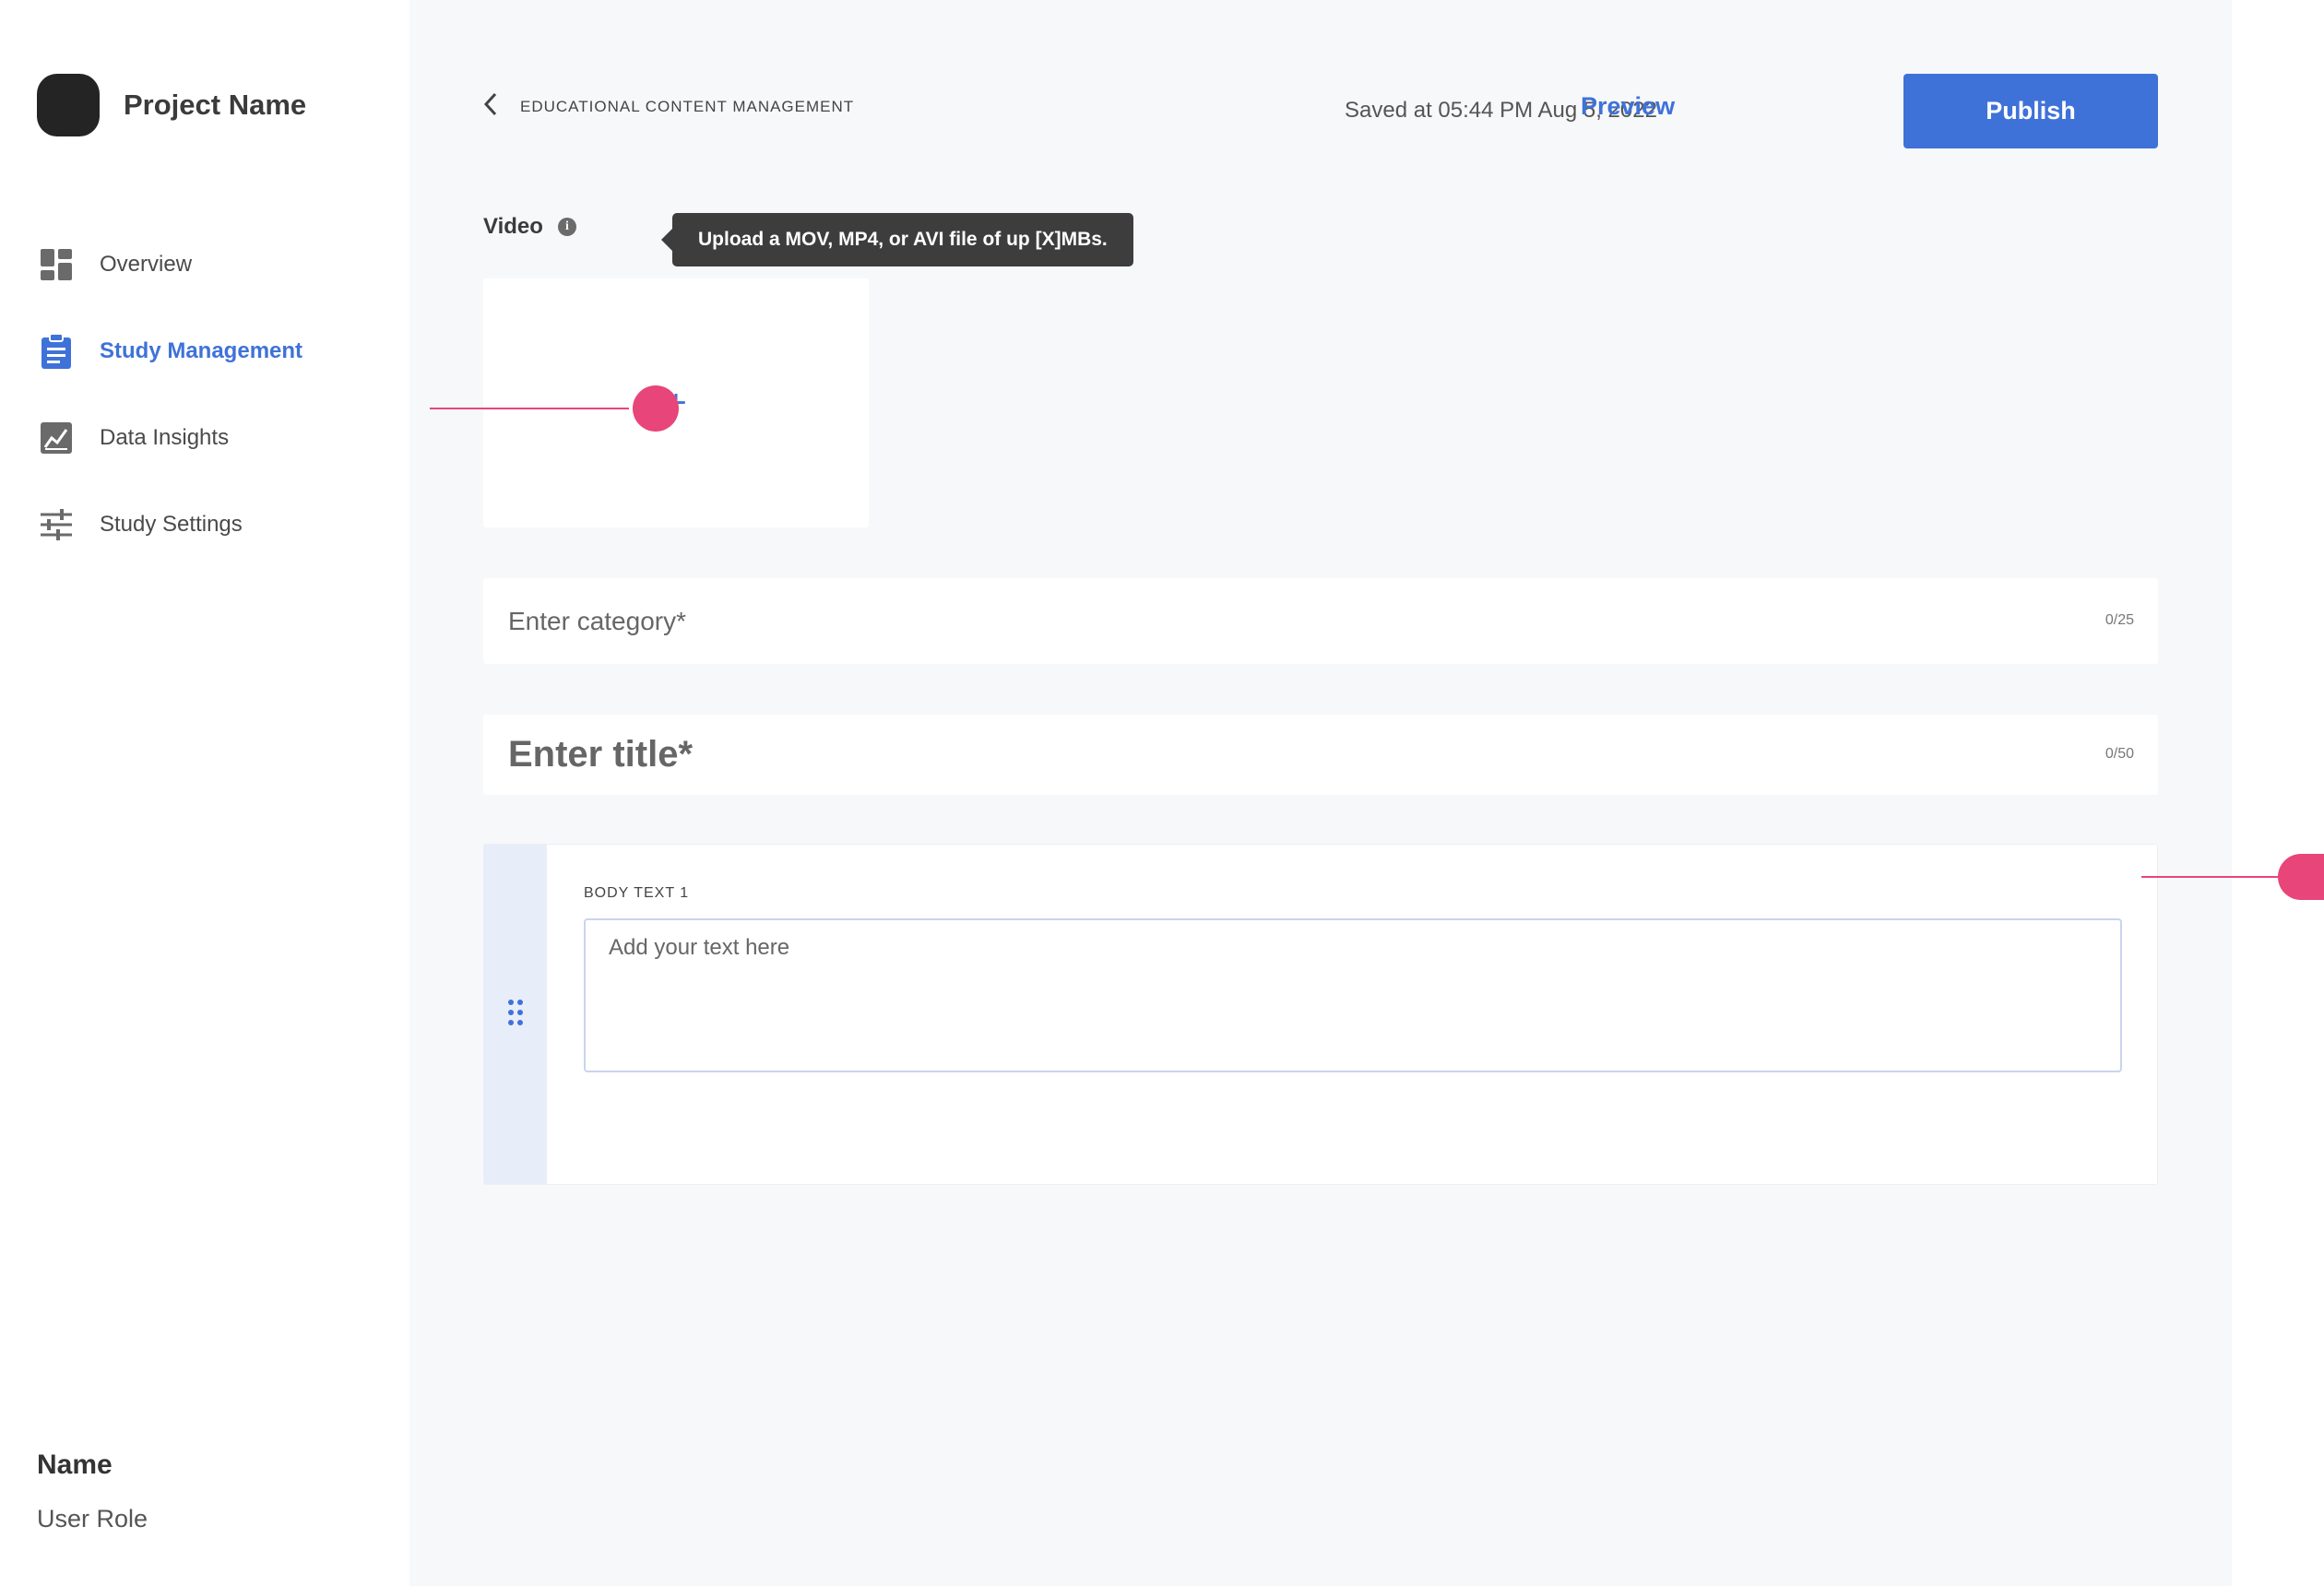  What do you see at coordinates (75, 1465) in the screenshot?
I see `user-name: Name` at bounding box center [75, 1465].